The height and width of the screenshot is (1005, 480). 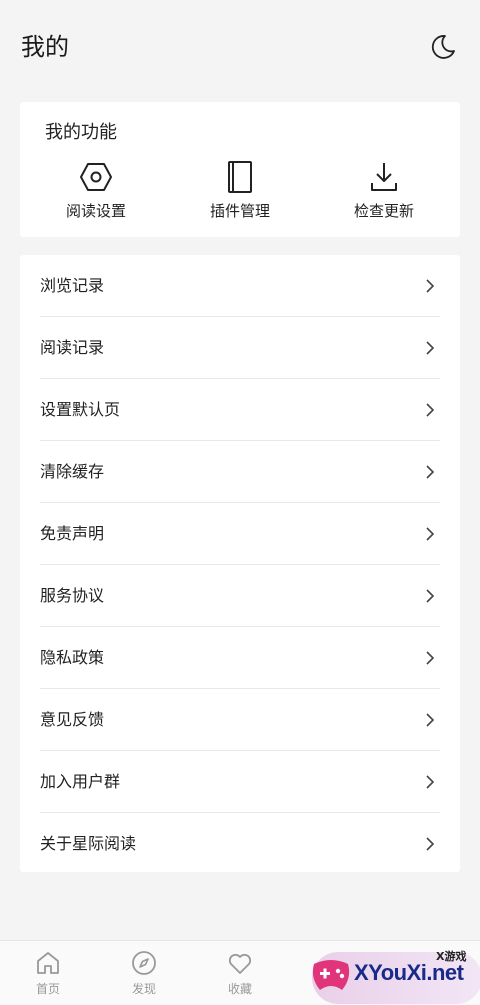 What do you see at coordinates (143, 989) in the screenshot?
I see `tab-discover-label: 发现` at bounding box center [143, 989].